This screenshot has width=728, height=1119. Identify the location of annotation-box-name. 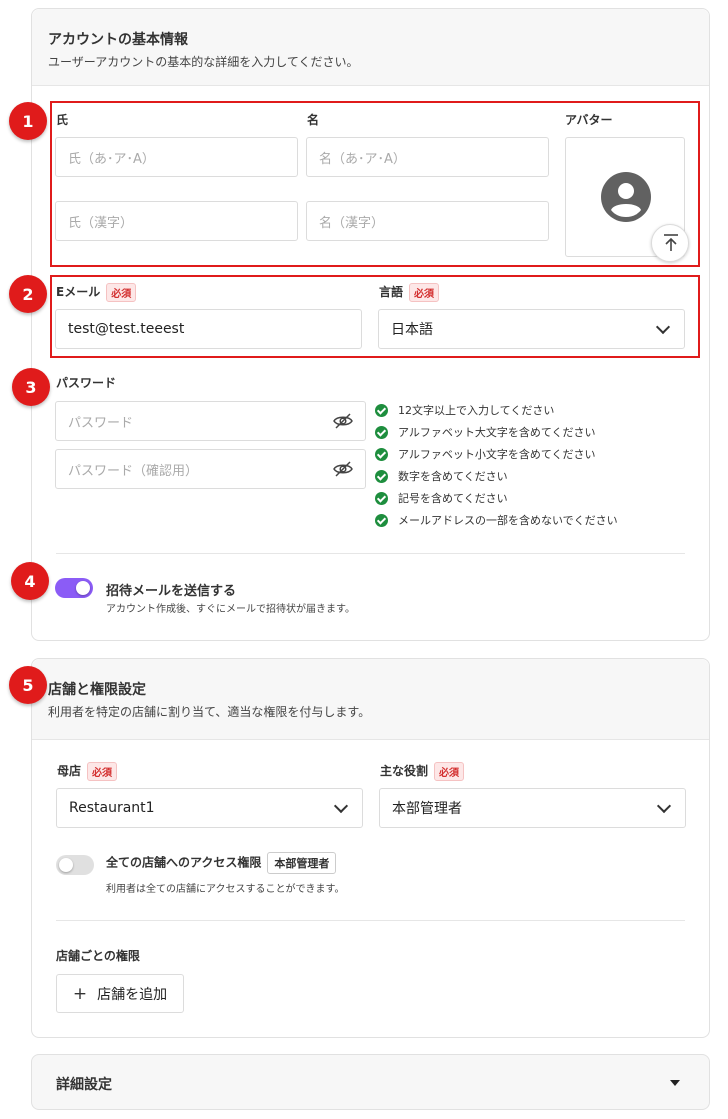
(375, 184).